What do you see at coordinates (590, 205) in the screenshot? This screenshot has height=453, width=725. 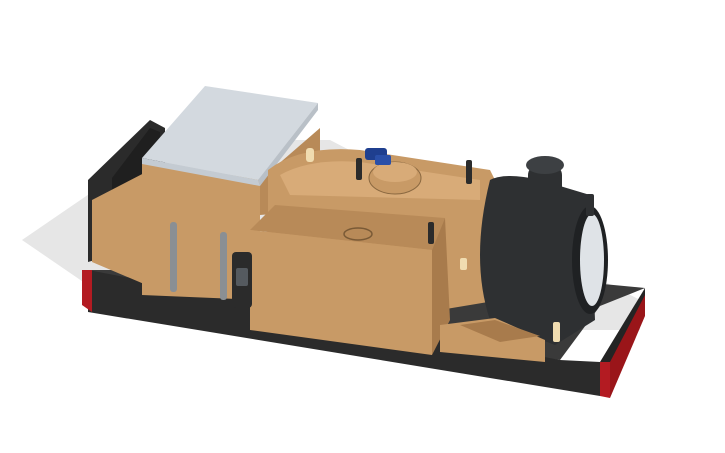 I see `lamp-post-left` at bounding box center [590, 205].